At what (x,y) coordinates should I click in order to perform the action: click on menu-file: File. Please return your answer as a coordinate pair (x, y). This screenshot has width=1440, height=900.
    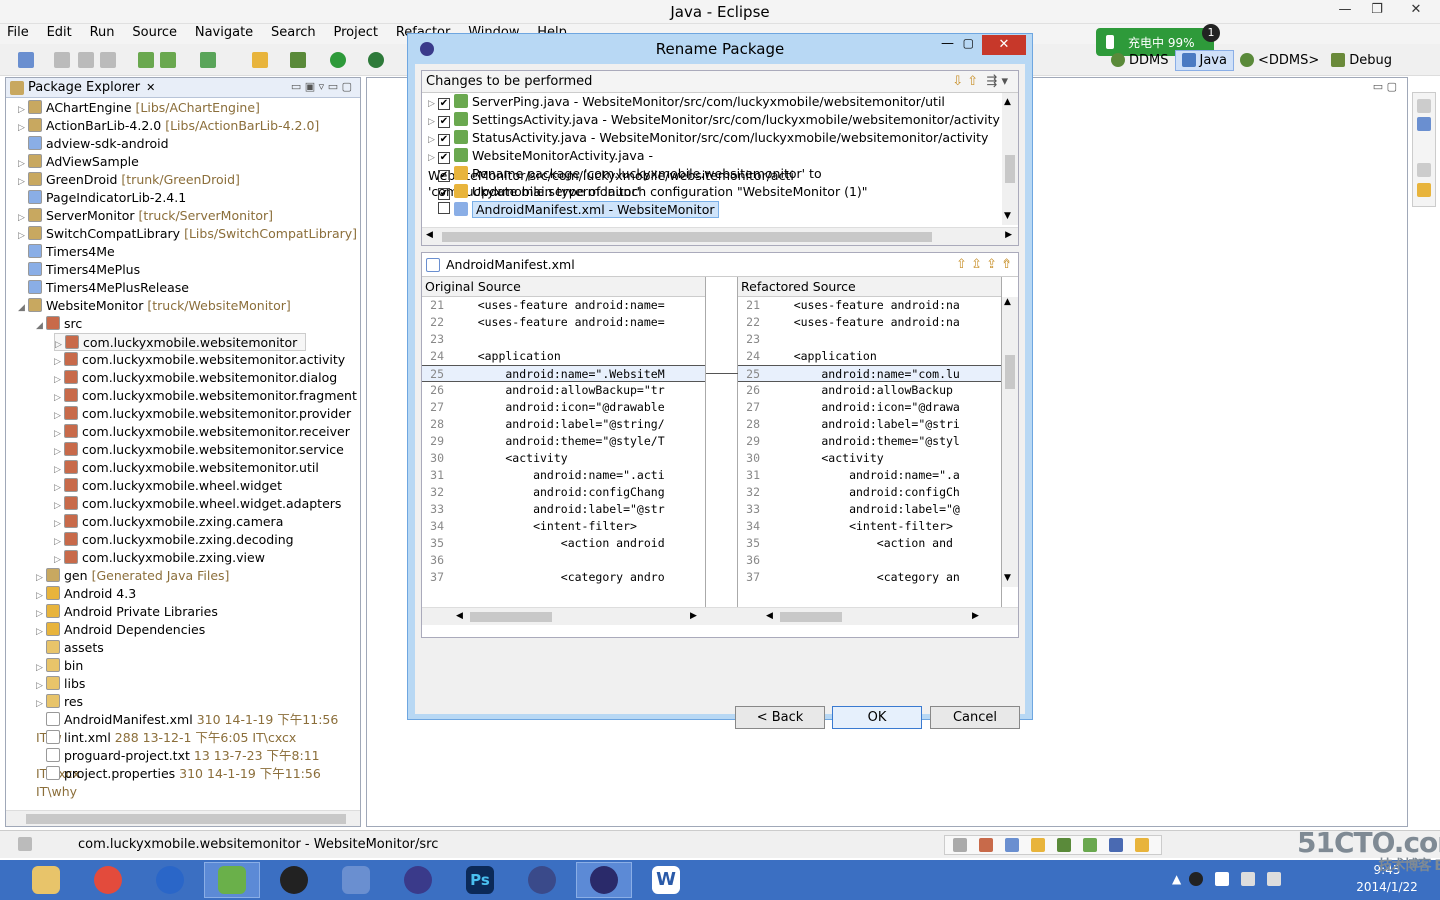
    Looking at the image, I should click on (18, 32).